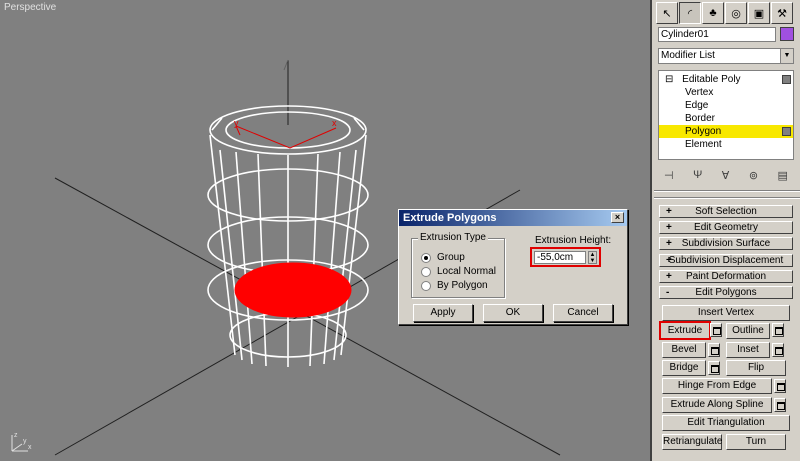 The height and width of the screenshot is (461, 800). I want to click on radio-group: Group, so click(443, 257).